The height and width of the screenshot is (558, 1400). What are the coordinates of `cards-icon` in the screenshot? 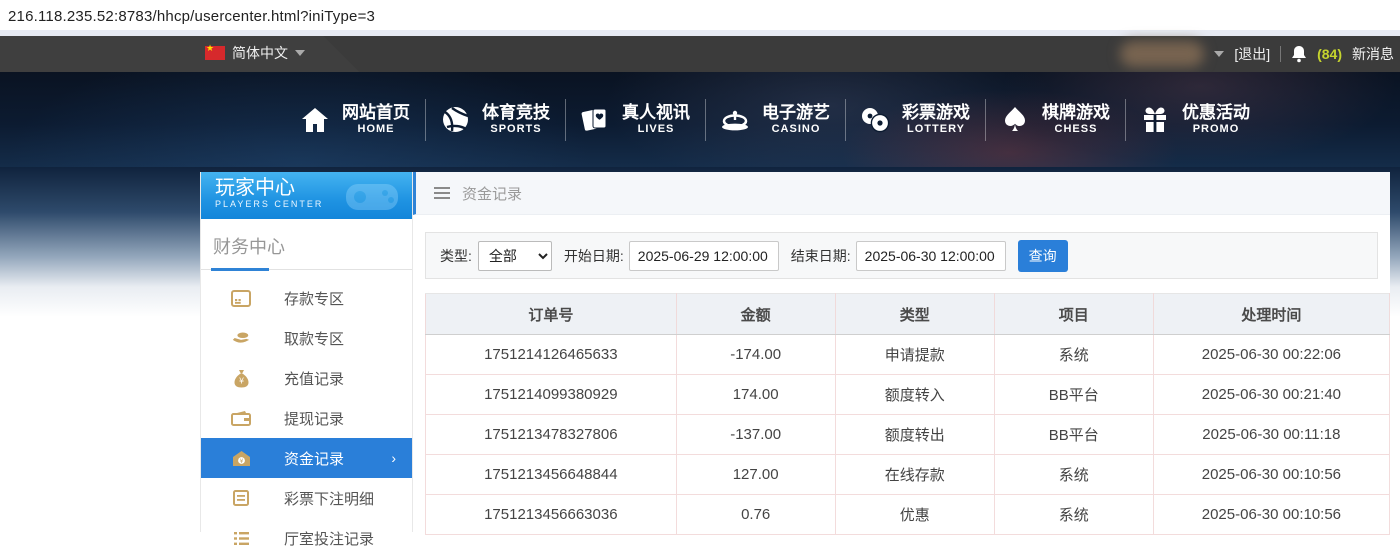 It's located at (595, 120).